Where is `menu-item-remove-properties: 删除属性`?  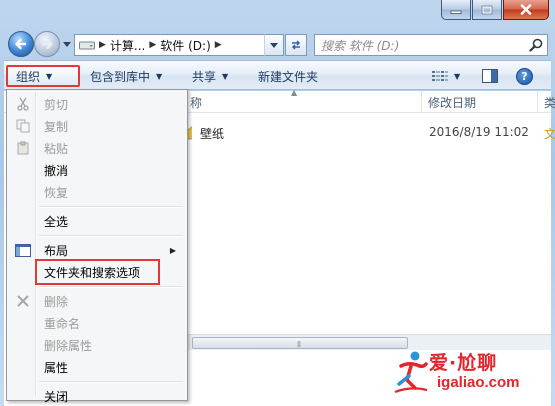
menu-item-remove-properties: 删除属性 is located at coordinates (97, 345).